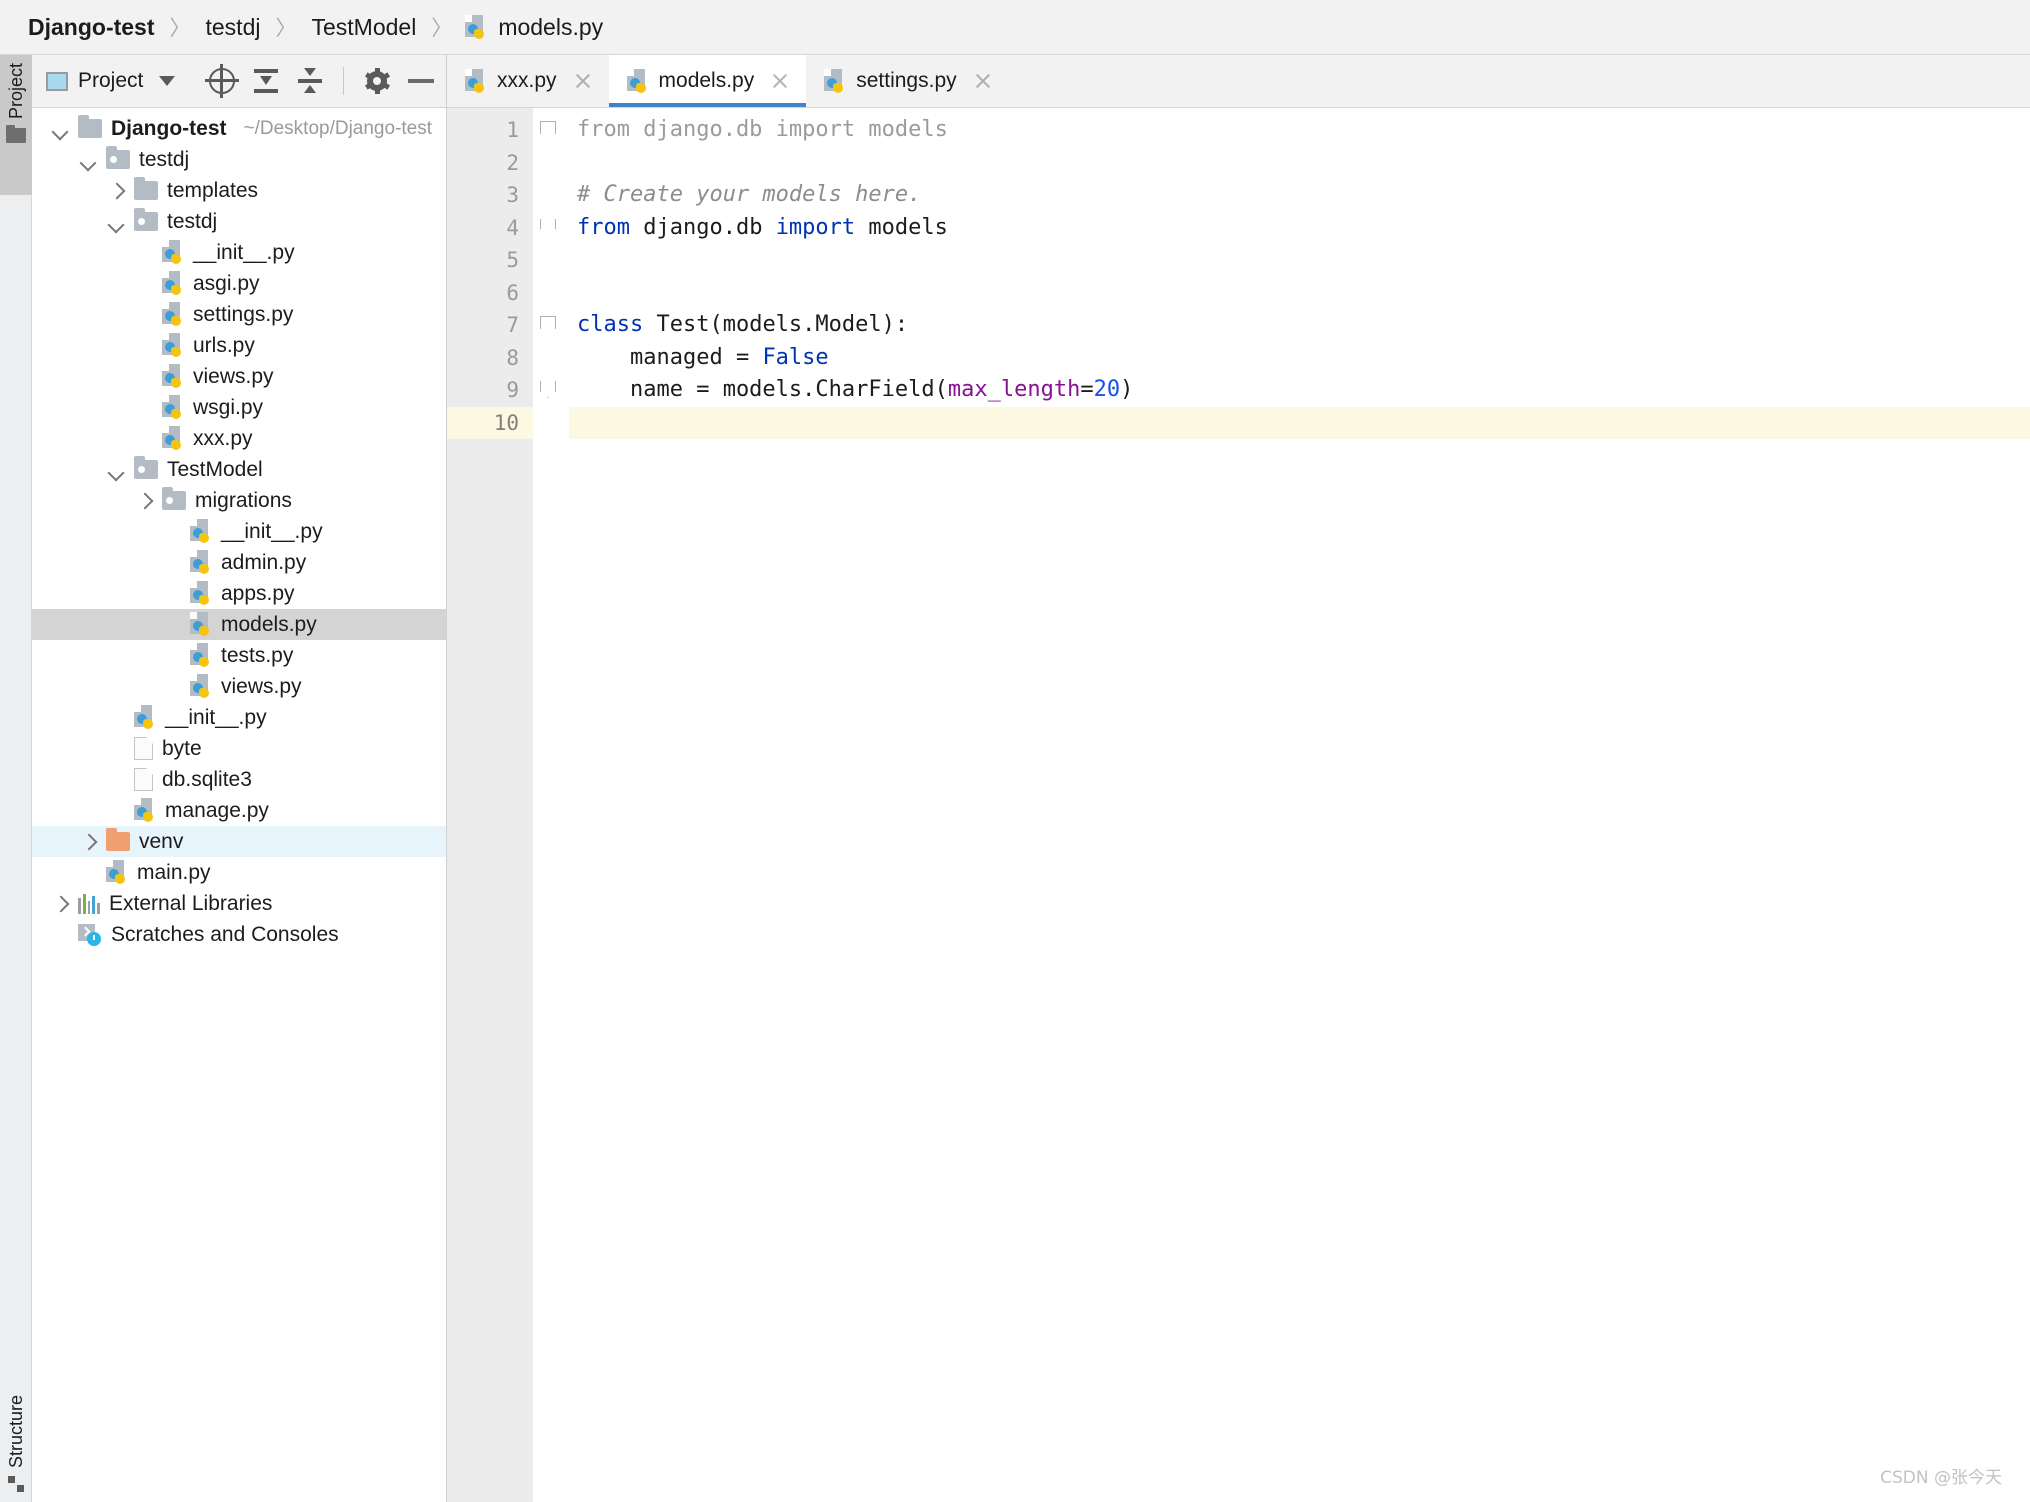 Image resolution: width=2030 pixels, height=1502 pixels. Describe the element at coordinates (528, 81) in the screenshot. I see `editor-tab-xxx-py: xxx.py` at that location.